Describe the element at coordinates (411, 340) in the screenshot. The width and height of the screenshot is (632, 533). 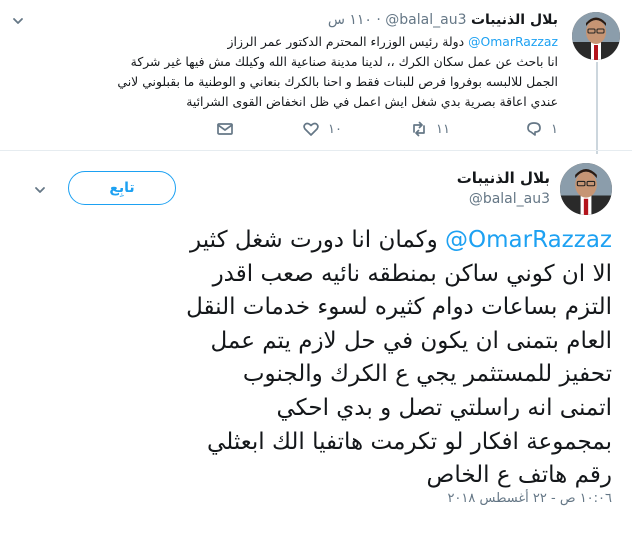
I see `tweet-text-line: العام بتمنى ان يكون في حل لازم يتم عمل` at that location.